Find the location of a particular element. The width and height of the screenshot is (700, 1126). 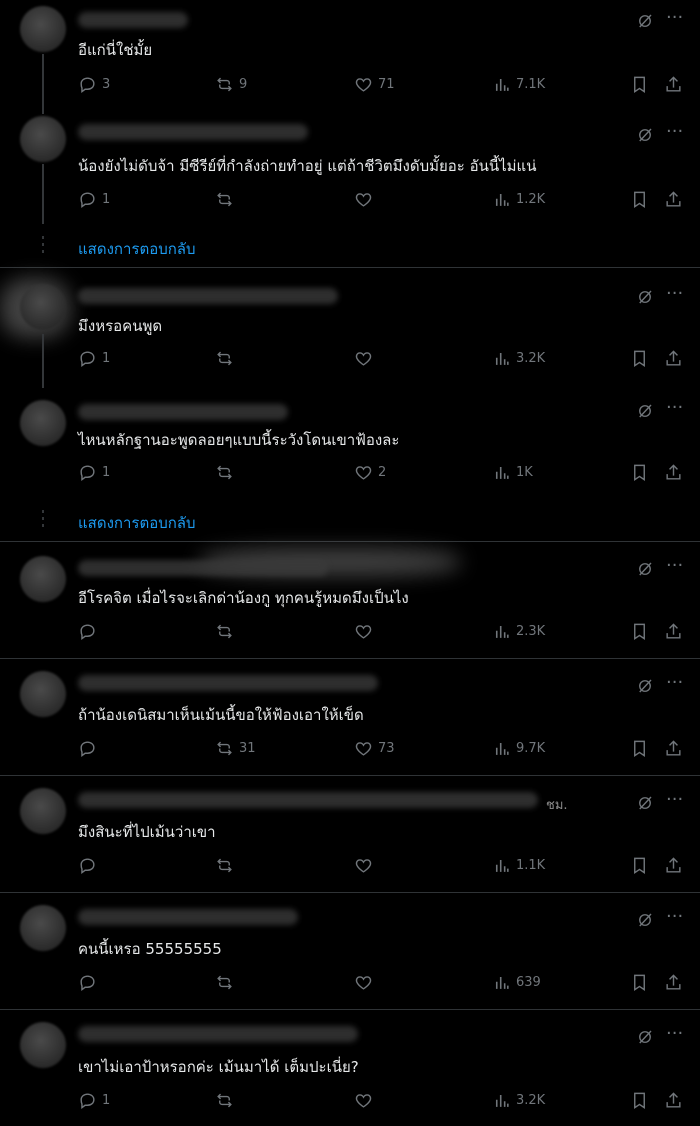

repost-button: 9 is located at coordinates (231, 84).